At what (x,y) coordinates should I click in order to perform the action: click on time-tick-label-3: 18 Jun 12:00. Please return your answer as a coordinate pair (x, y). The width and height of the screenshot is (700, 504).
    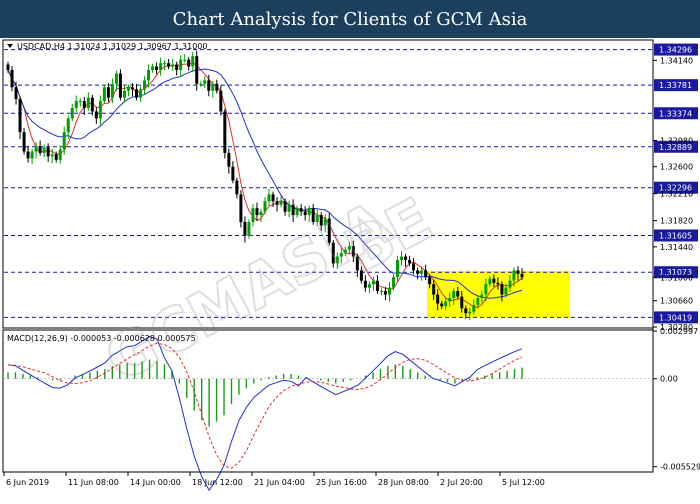
    Looking at the image, I should click on (217, 482).